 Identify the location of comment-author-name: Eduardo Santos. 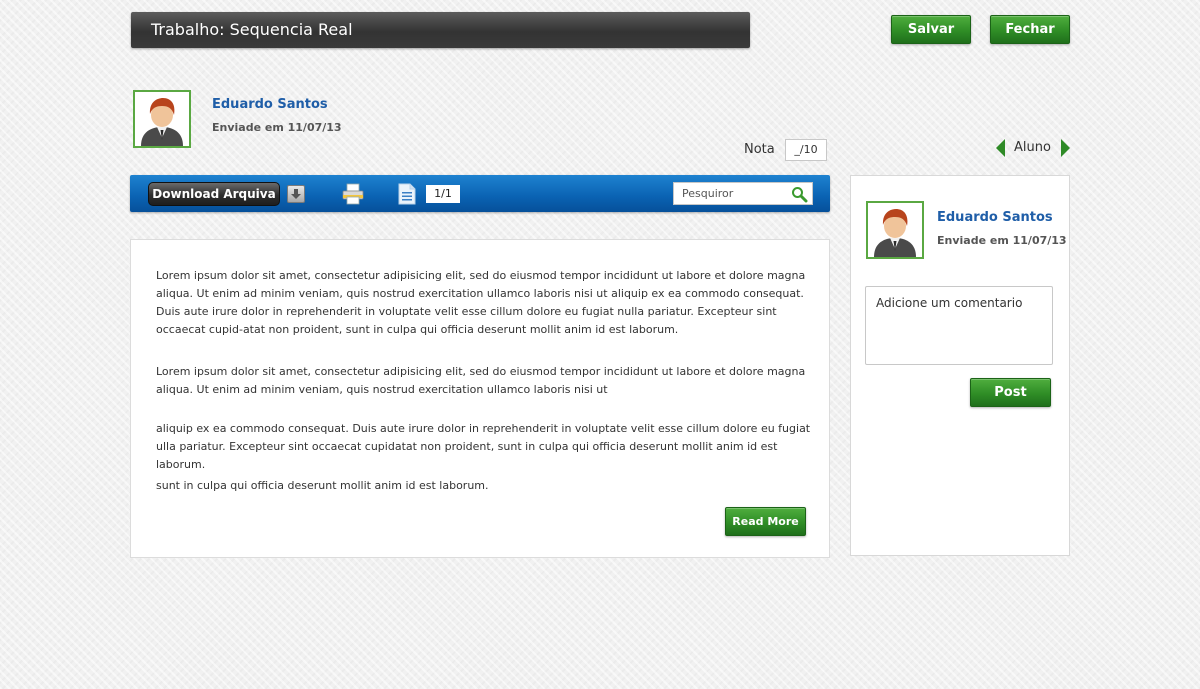
(995, 217).